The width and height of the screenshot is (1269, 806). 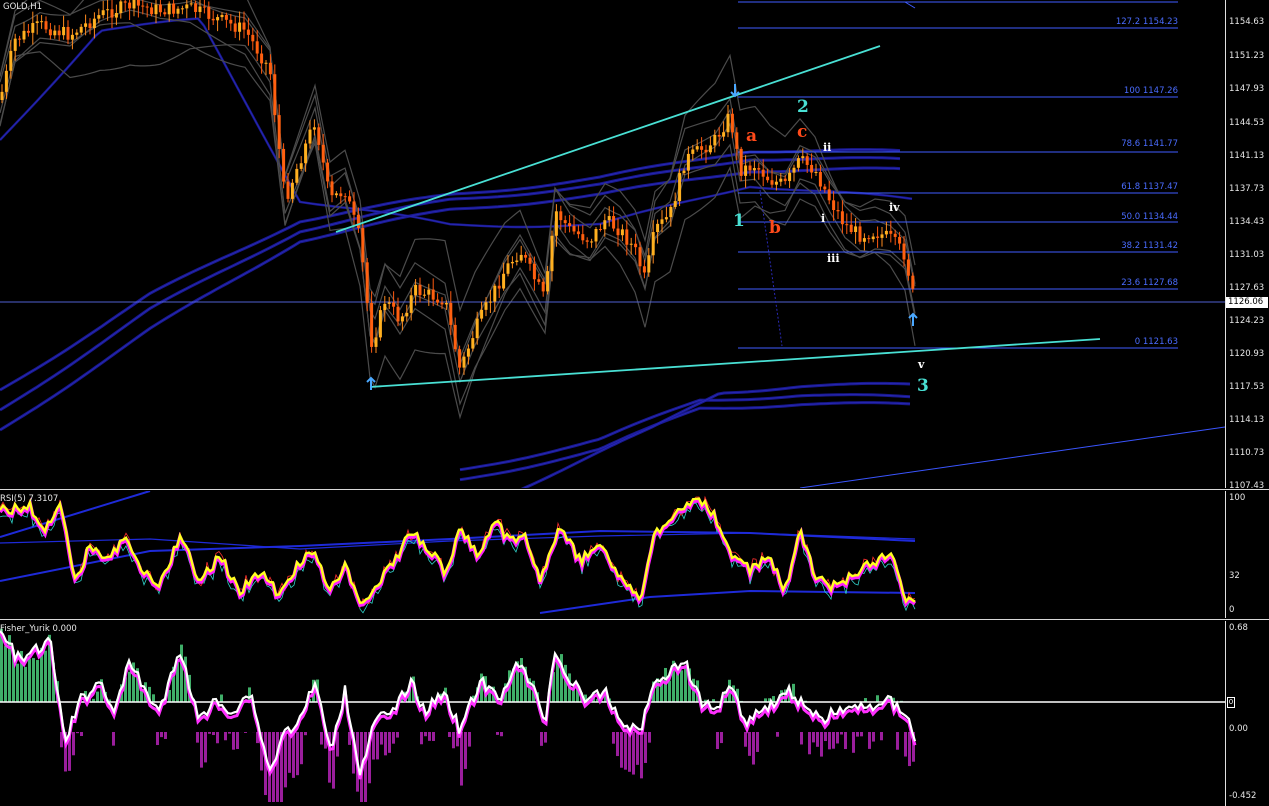 I want to click on fisher-scale-min: -0.452, so click(x=1243, y=796).